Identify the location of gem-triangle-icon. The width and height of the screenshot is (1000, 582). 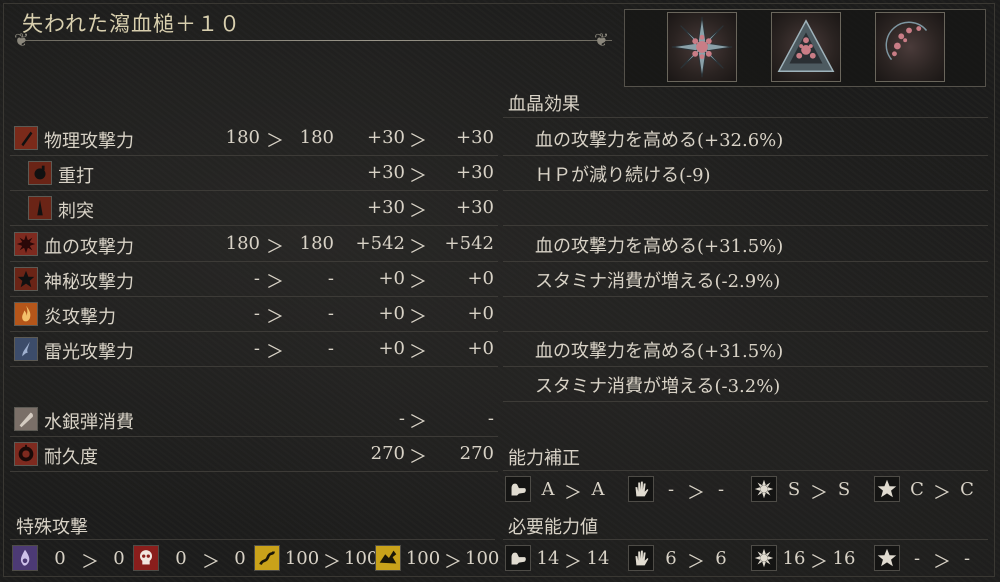
(806, 47).